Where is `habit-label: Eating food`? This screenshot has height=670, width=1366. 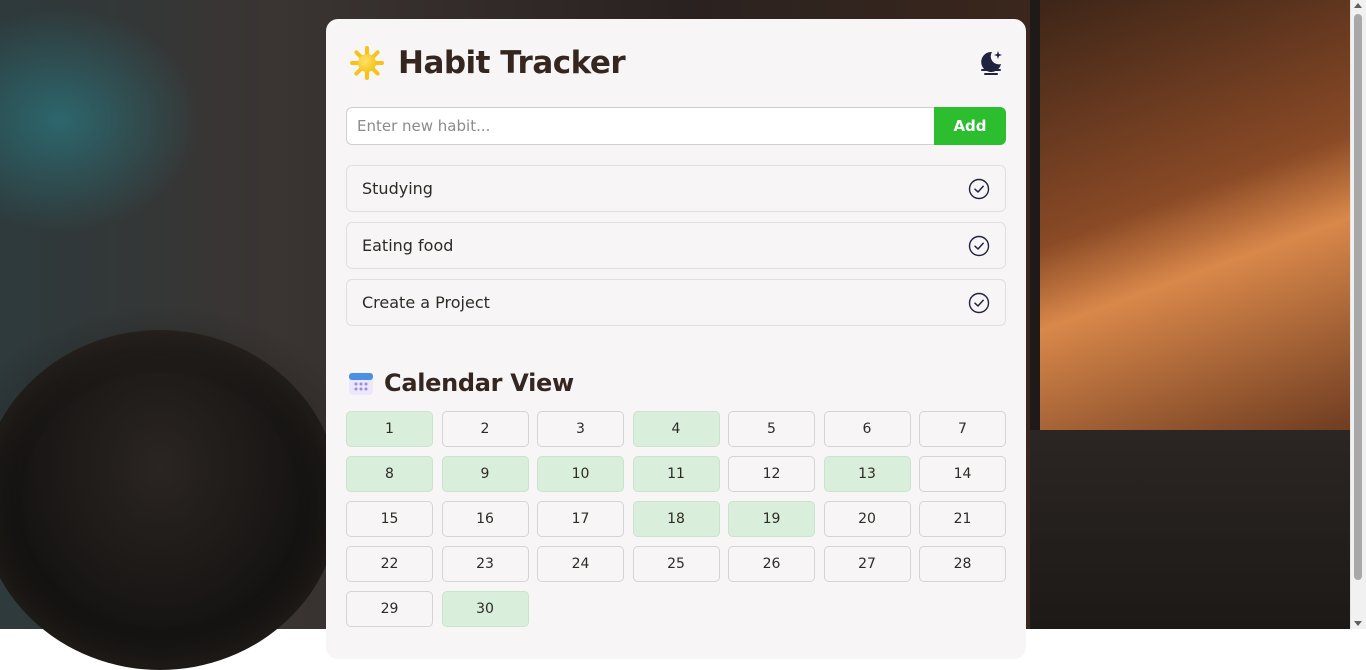
habit-label: Eating food is located at coordinates (408, 245).